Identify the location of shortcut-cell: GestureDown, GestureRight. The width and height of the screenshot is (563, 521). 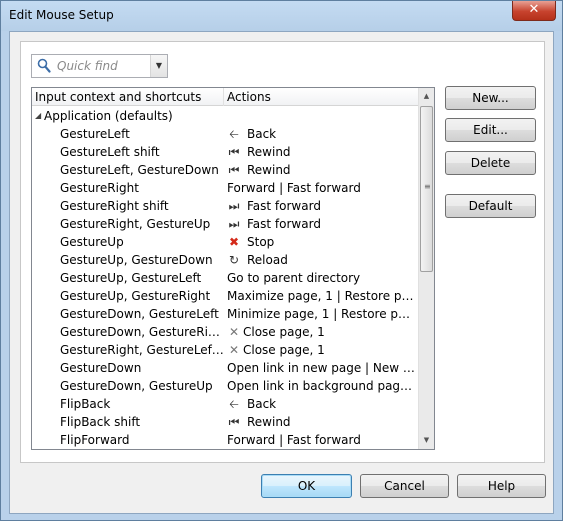
(142, 332).